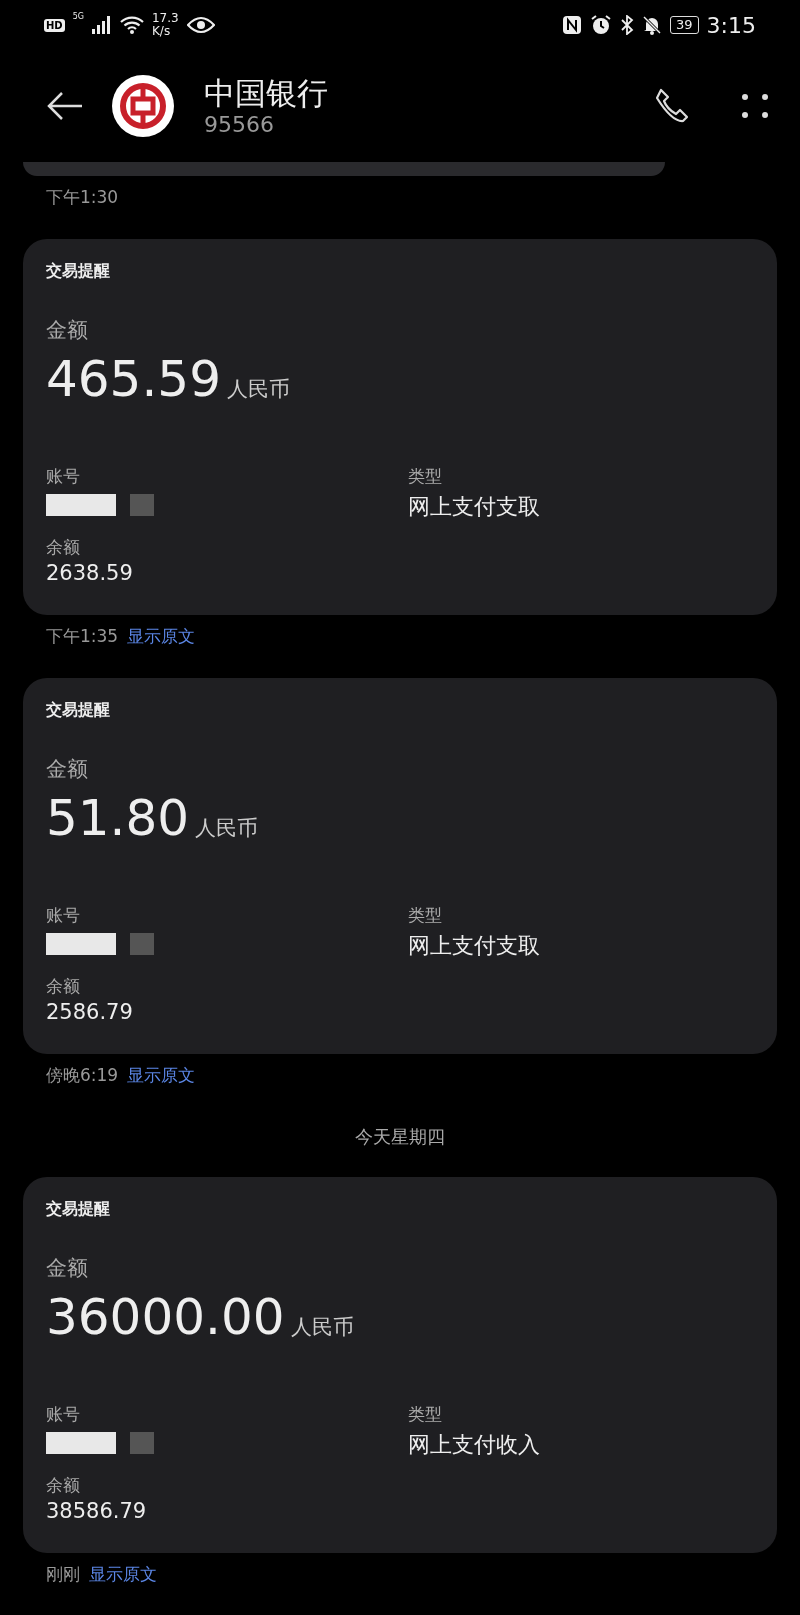 The width and height of the screenshot is (800, 1615). What do you see at coordinates (755, 106) in the screenshot?
I see `more-icon` at bounding box center [755, 106].